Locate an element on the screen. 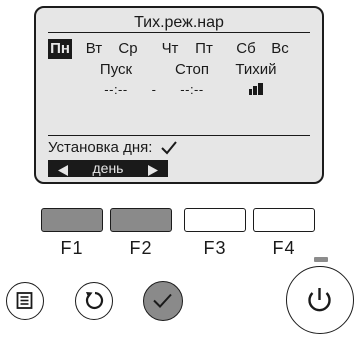 The height and width of the screenshot is (339, 359). power-icon is located at coordinates (319, 300).